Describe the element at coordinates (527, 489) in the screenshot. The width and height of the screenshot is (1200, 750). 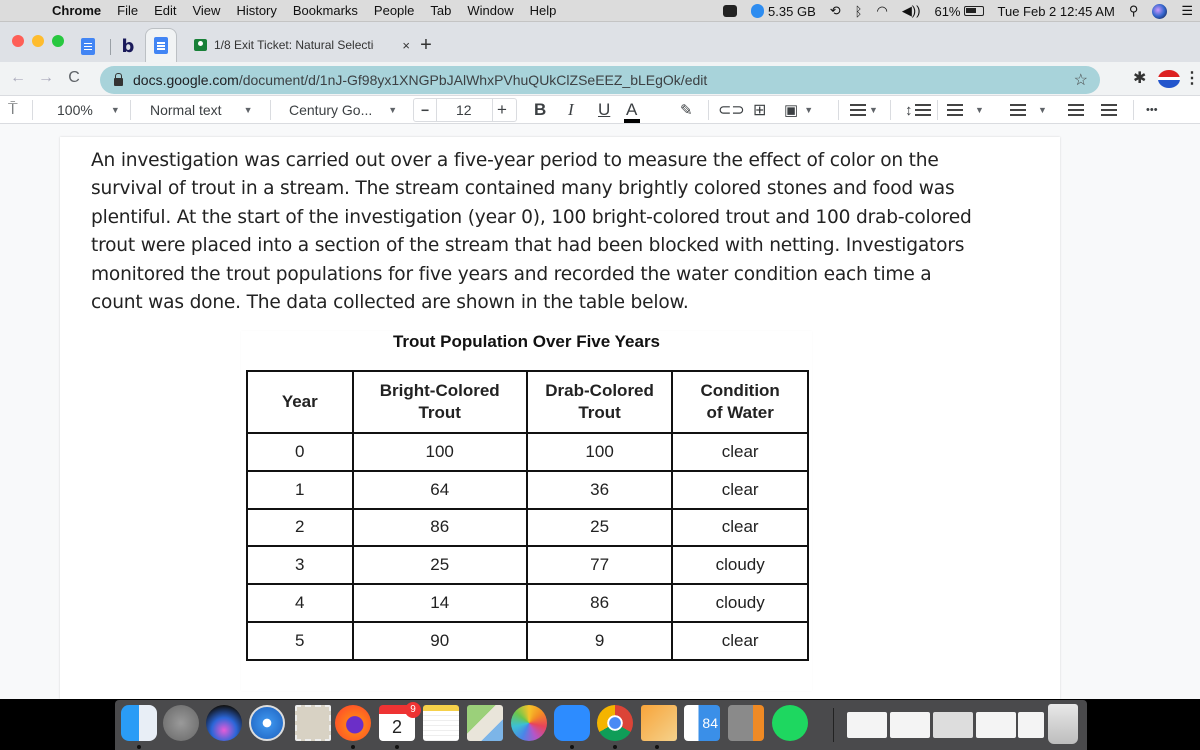
I see `table-row: 1 64 36 clear` at that location.